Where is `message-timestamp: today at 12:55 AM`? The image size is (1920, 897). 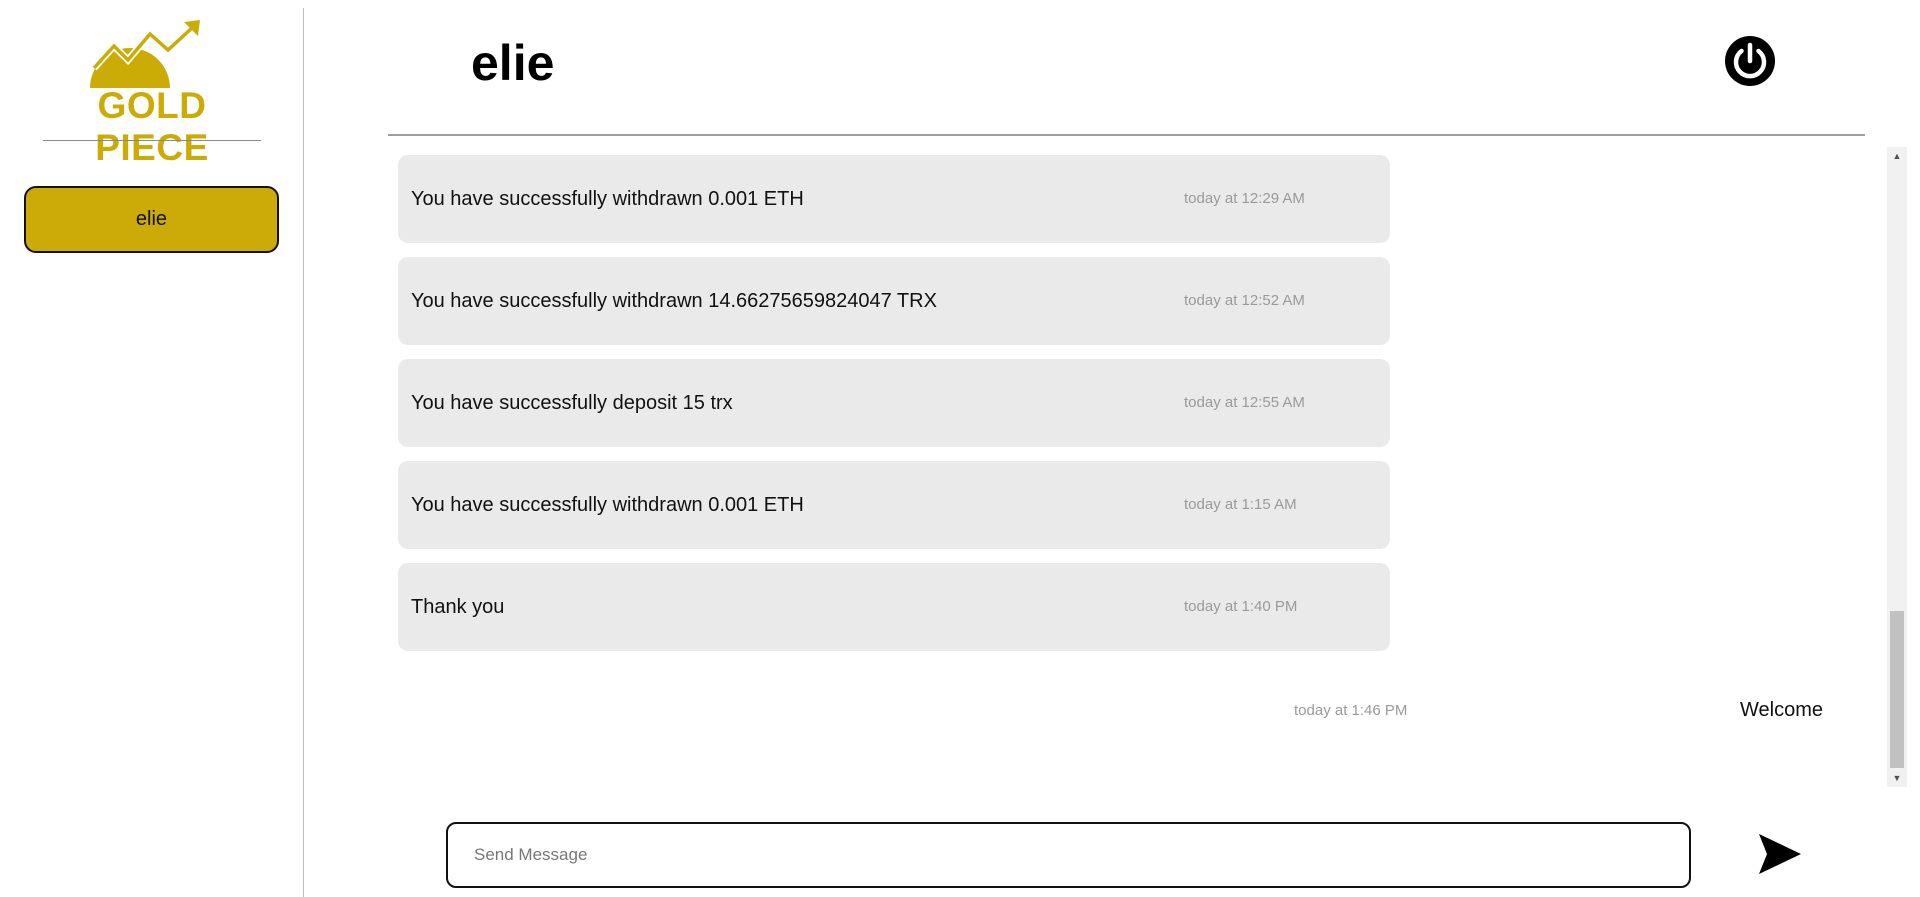 message-timestamp: today at 12:55 AM is located at coordinates (1244, 402).